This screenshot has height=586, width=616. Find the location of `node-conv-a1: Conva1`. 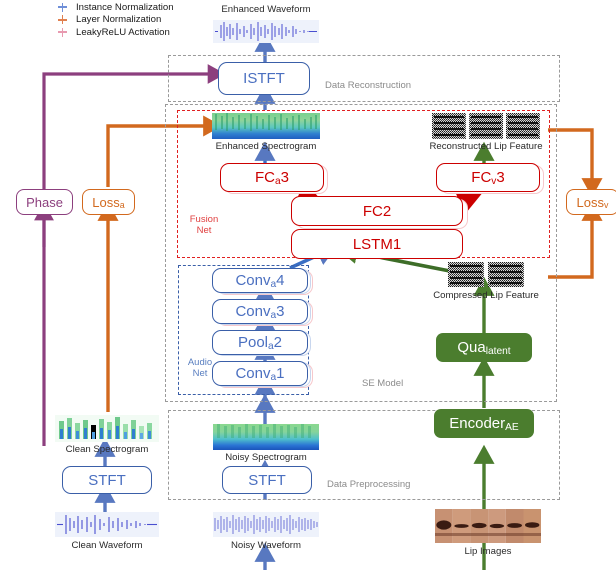

node-conv-a1: Conva1 is located at coordinates (260, 373).